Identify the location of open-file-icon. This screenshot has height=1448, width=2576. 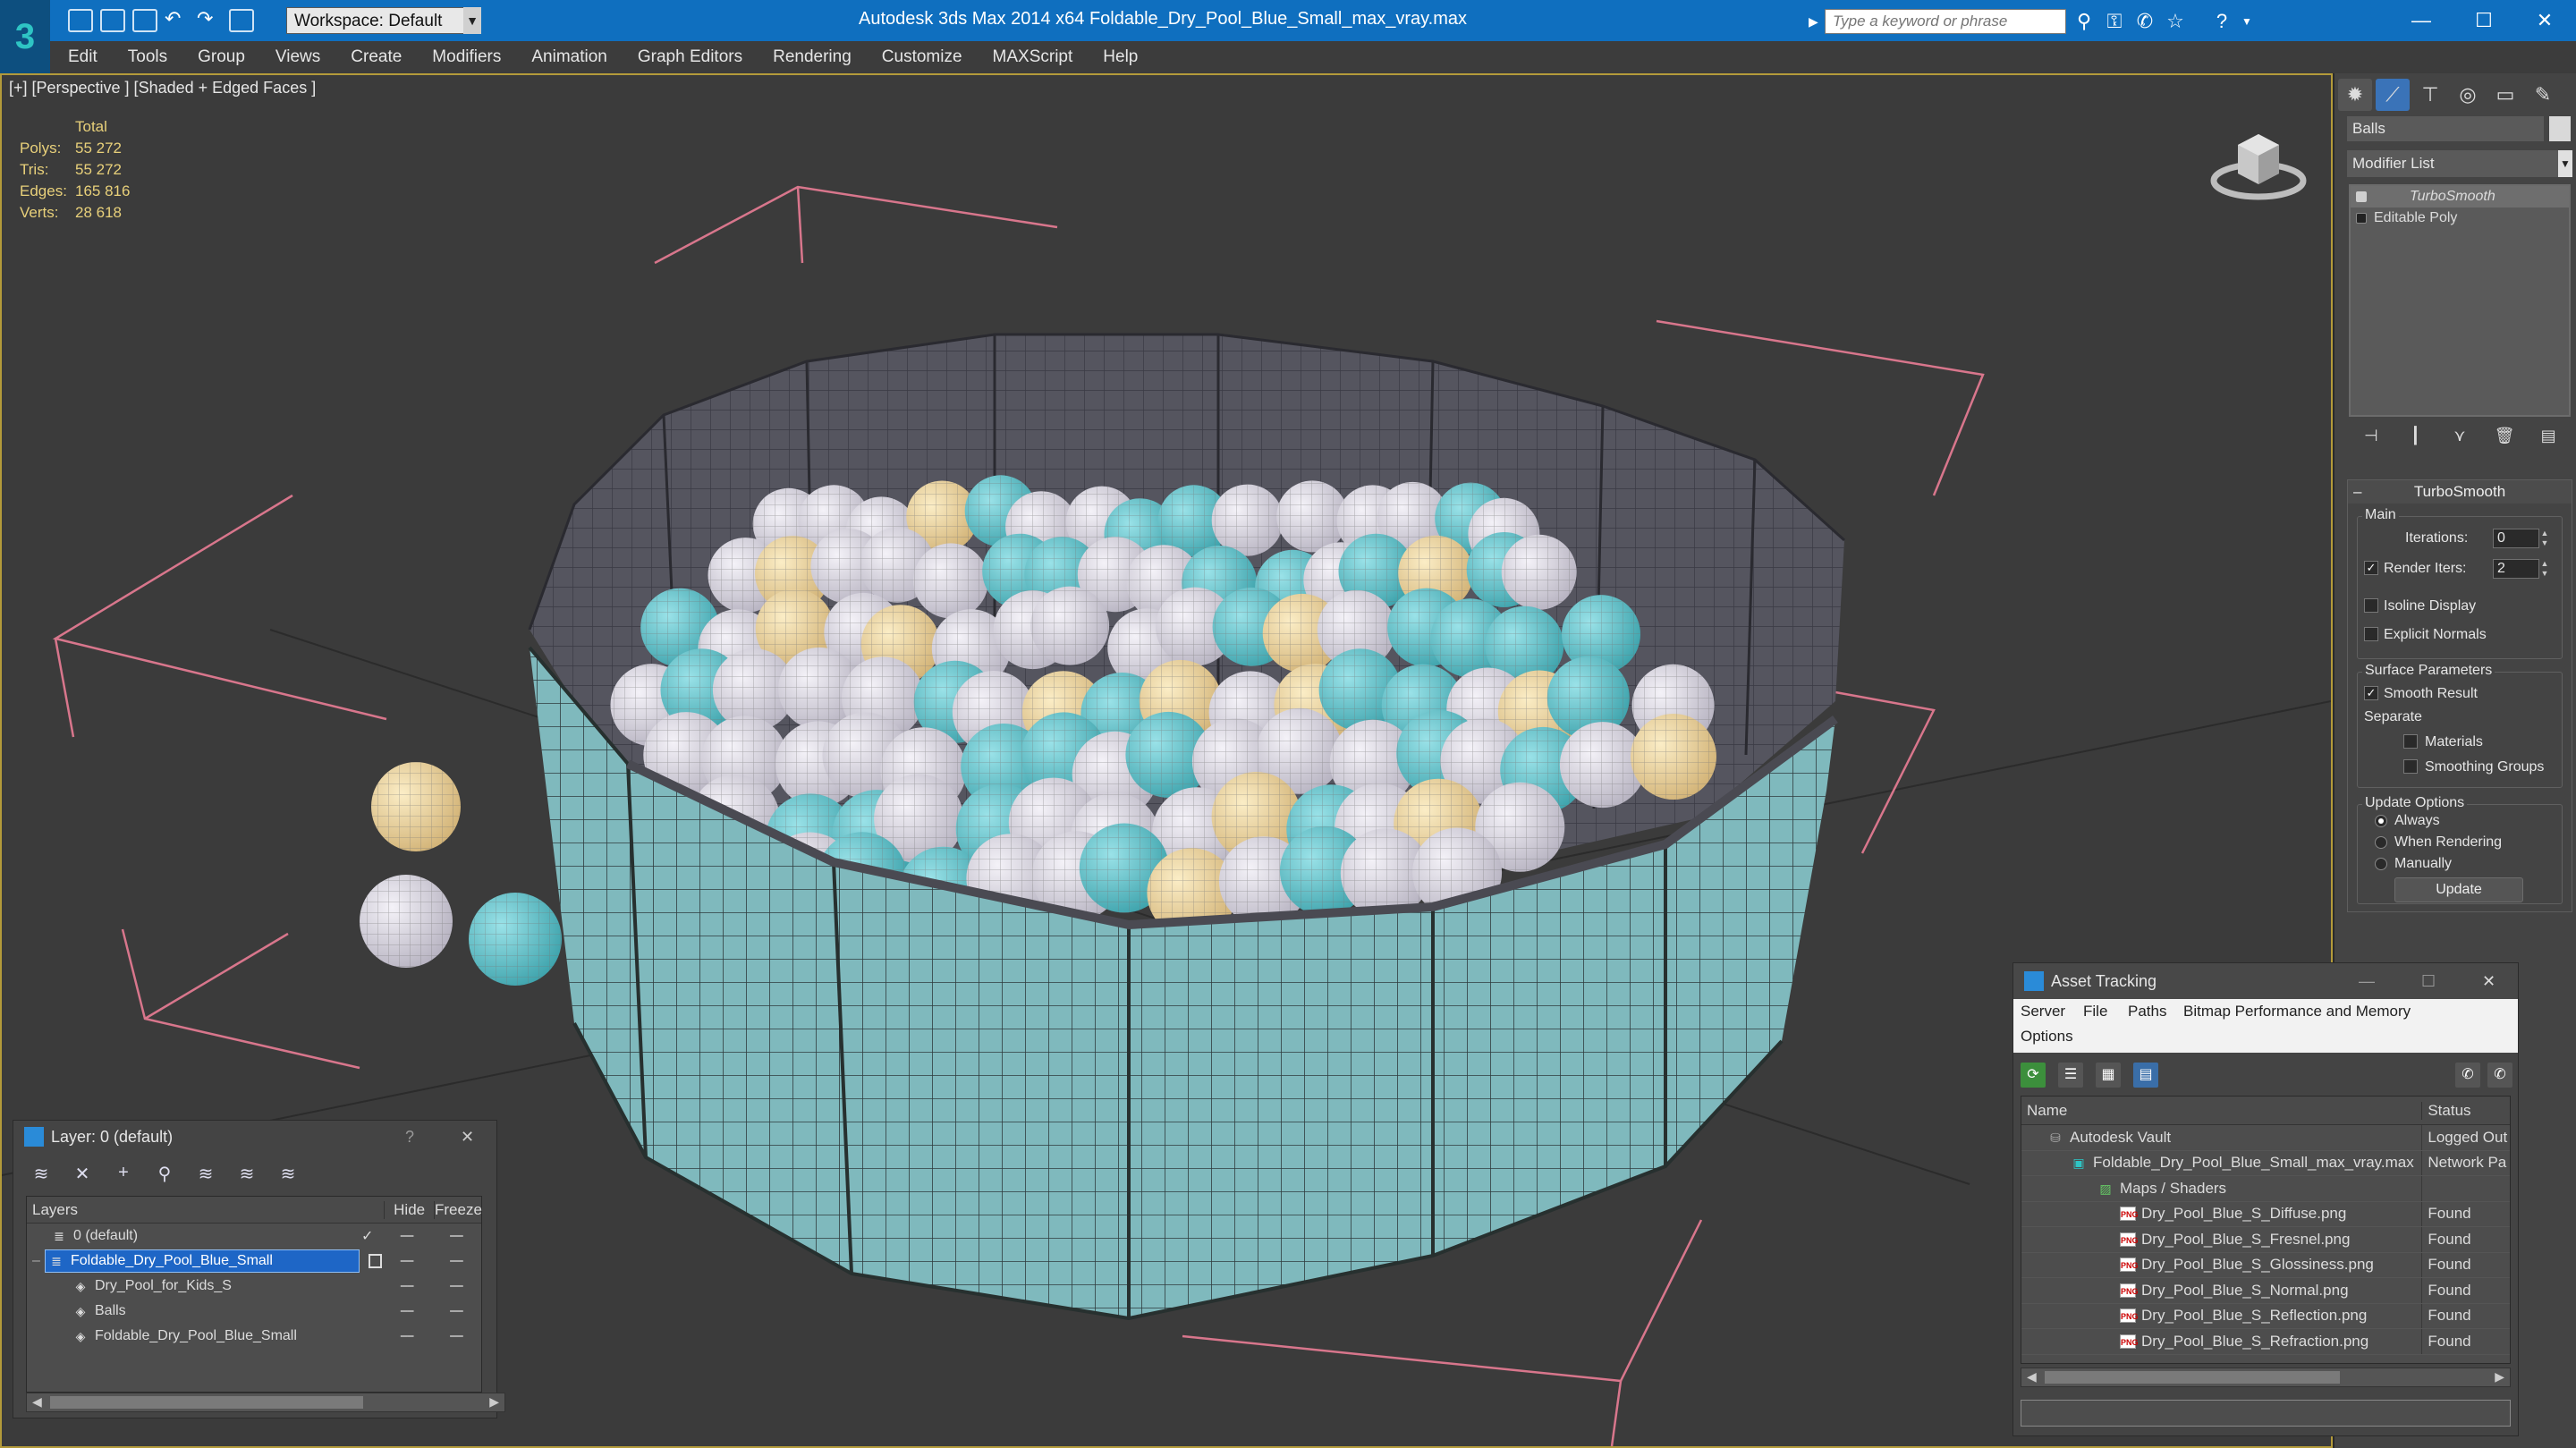
(112, 20).